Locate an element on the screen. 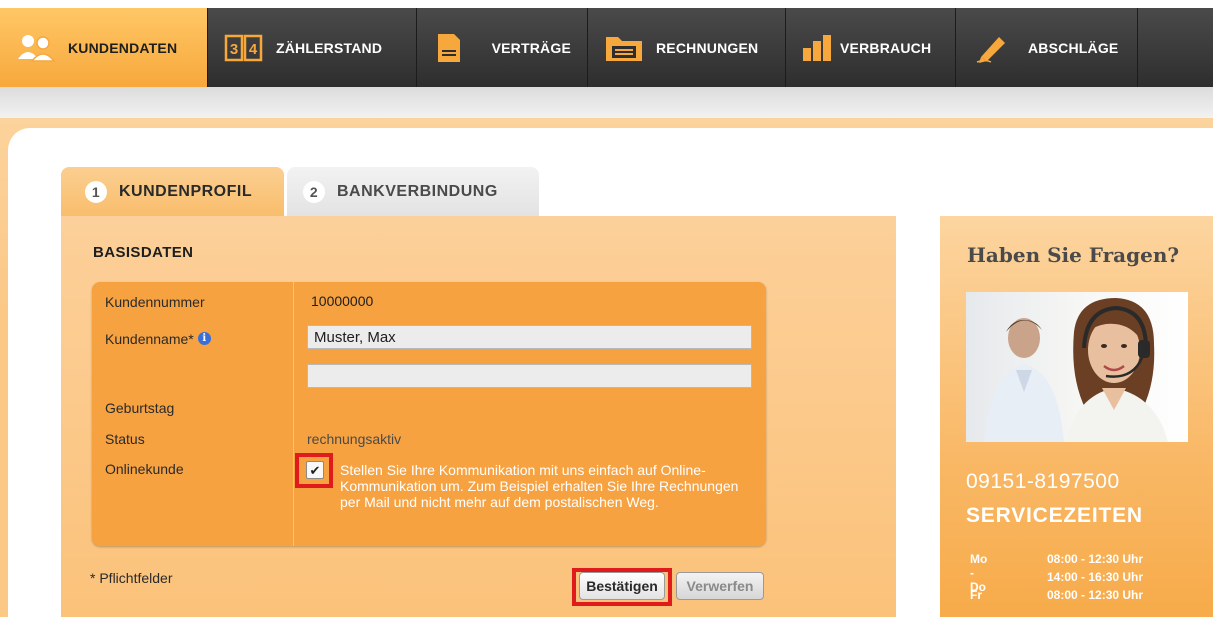  nav-item-zaehlerstand: 3 4 ZÄHLERSTAND is located at coordinates (312, 47).